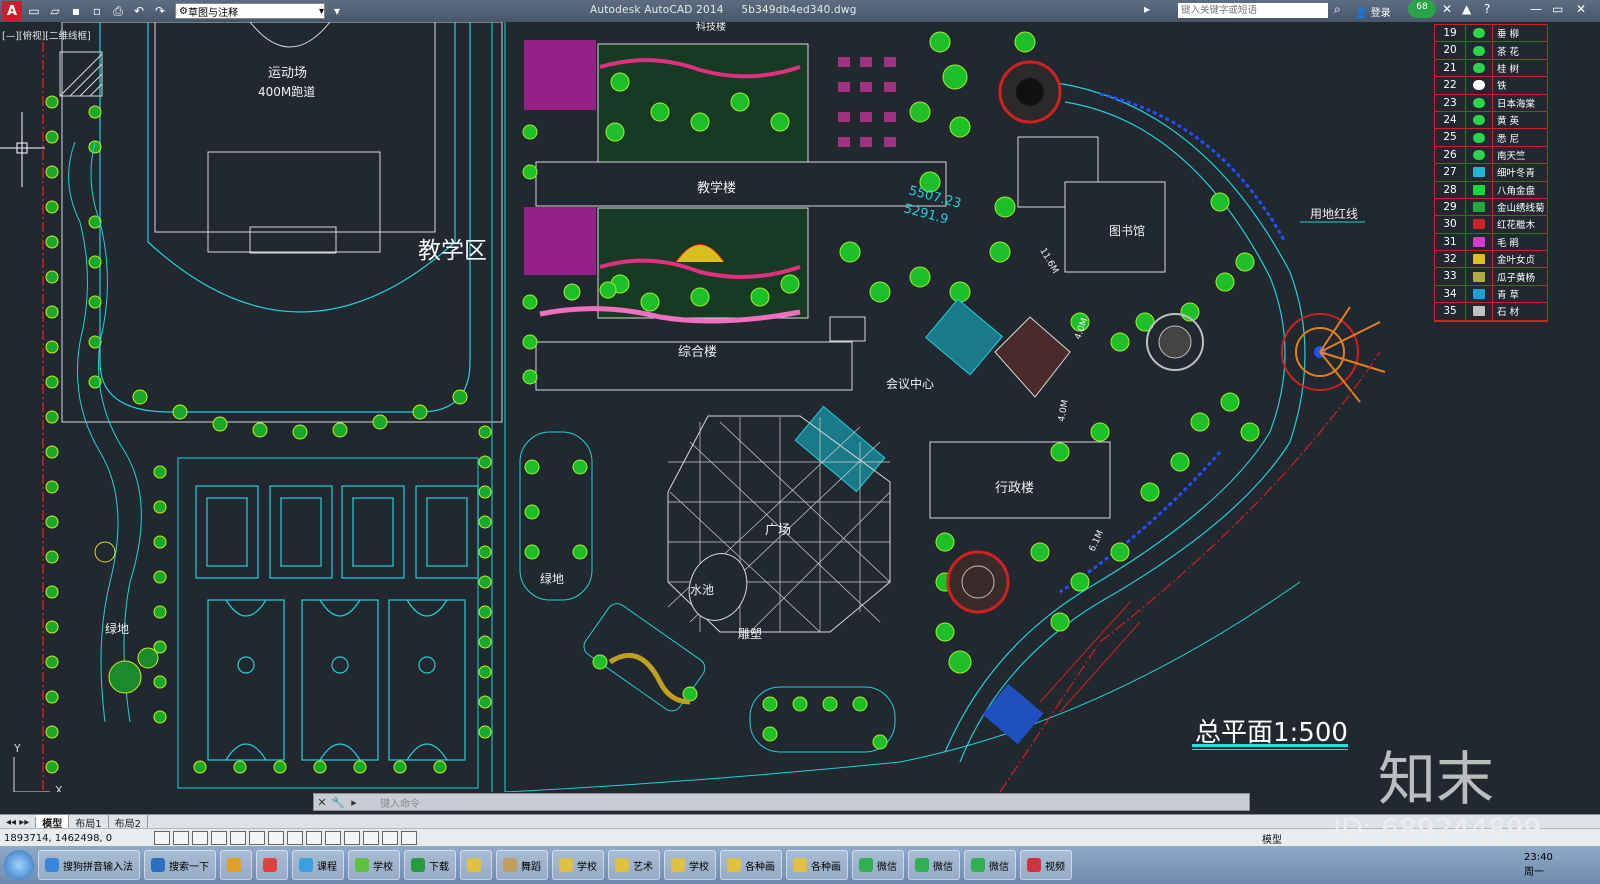  What do you see at coordinates (943, 867) in the screenshot?
I see `taskbar-item-label: 微信` at bounding box center [943, 867].